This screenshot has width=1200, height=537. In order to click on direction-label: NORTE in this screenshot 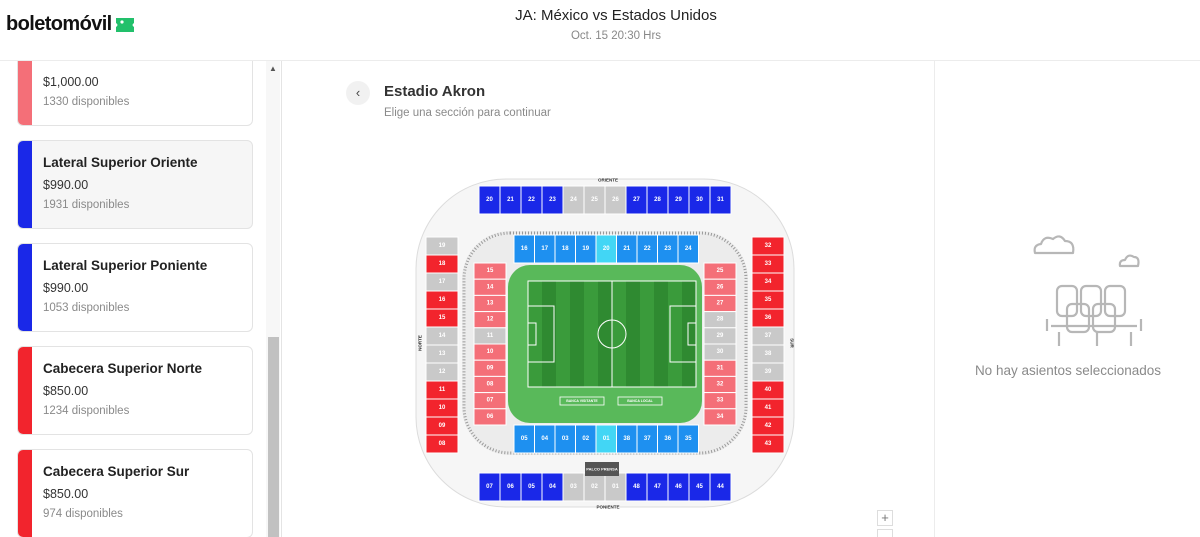, I will do `click(420, 343)`.